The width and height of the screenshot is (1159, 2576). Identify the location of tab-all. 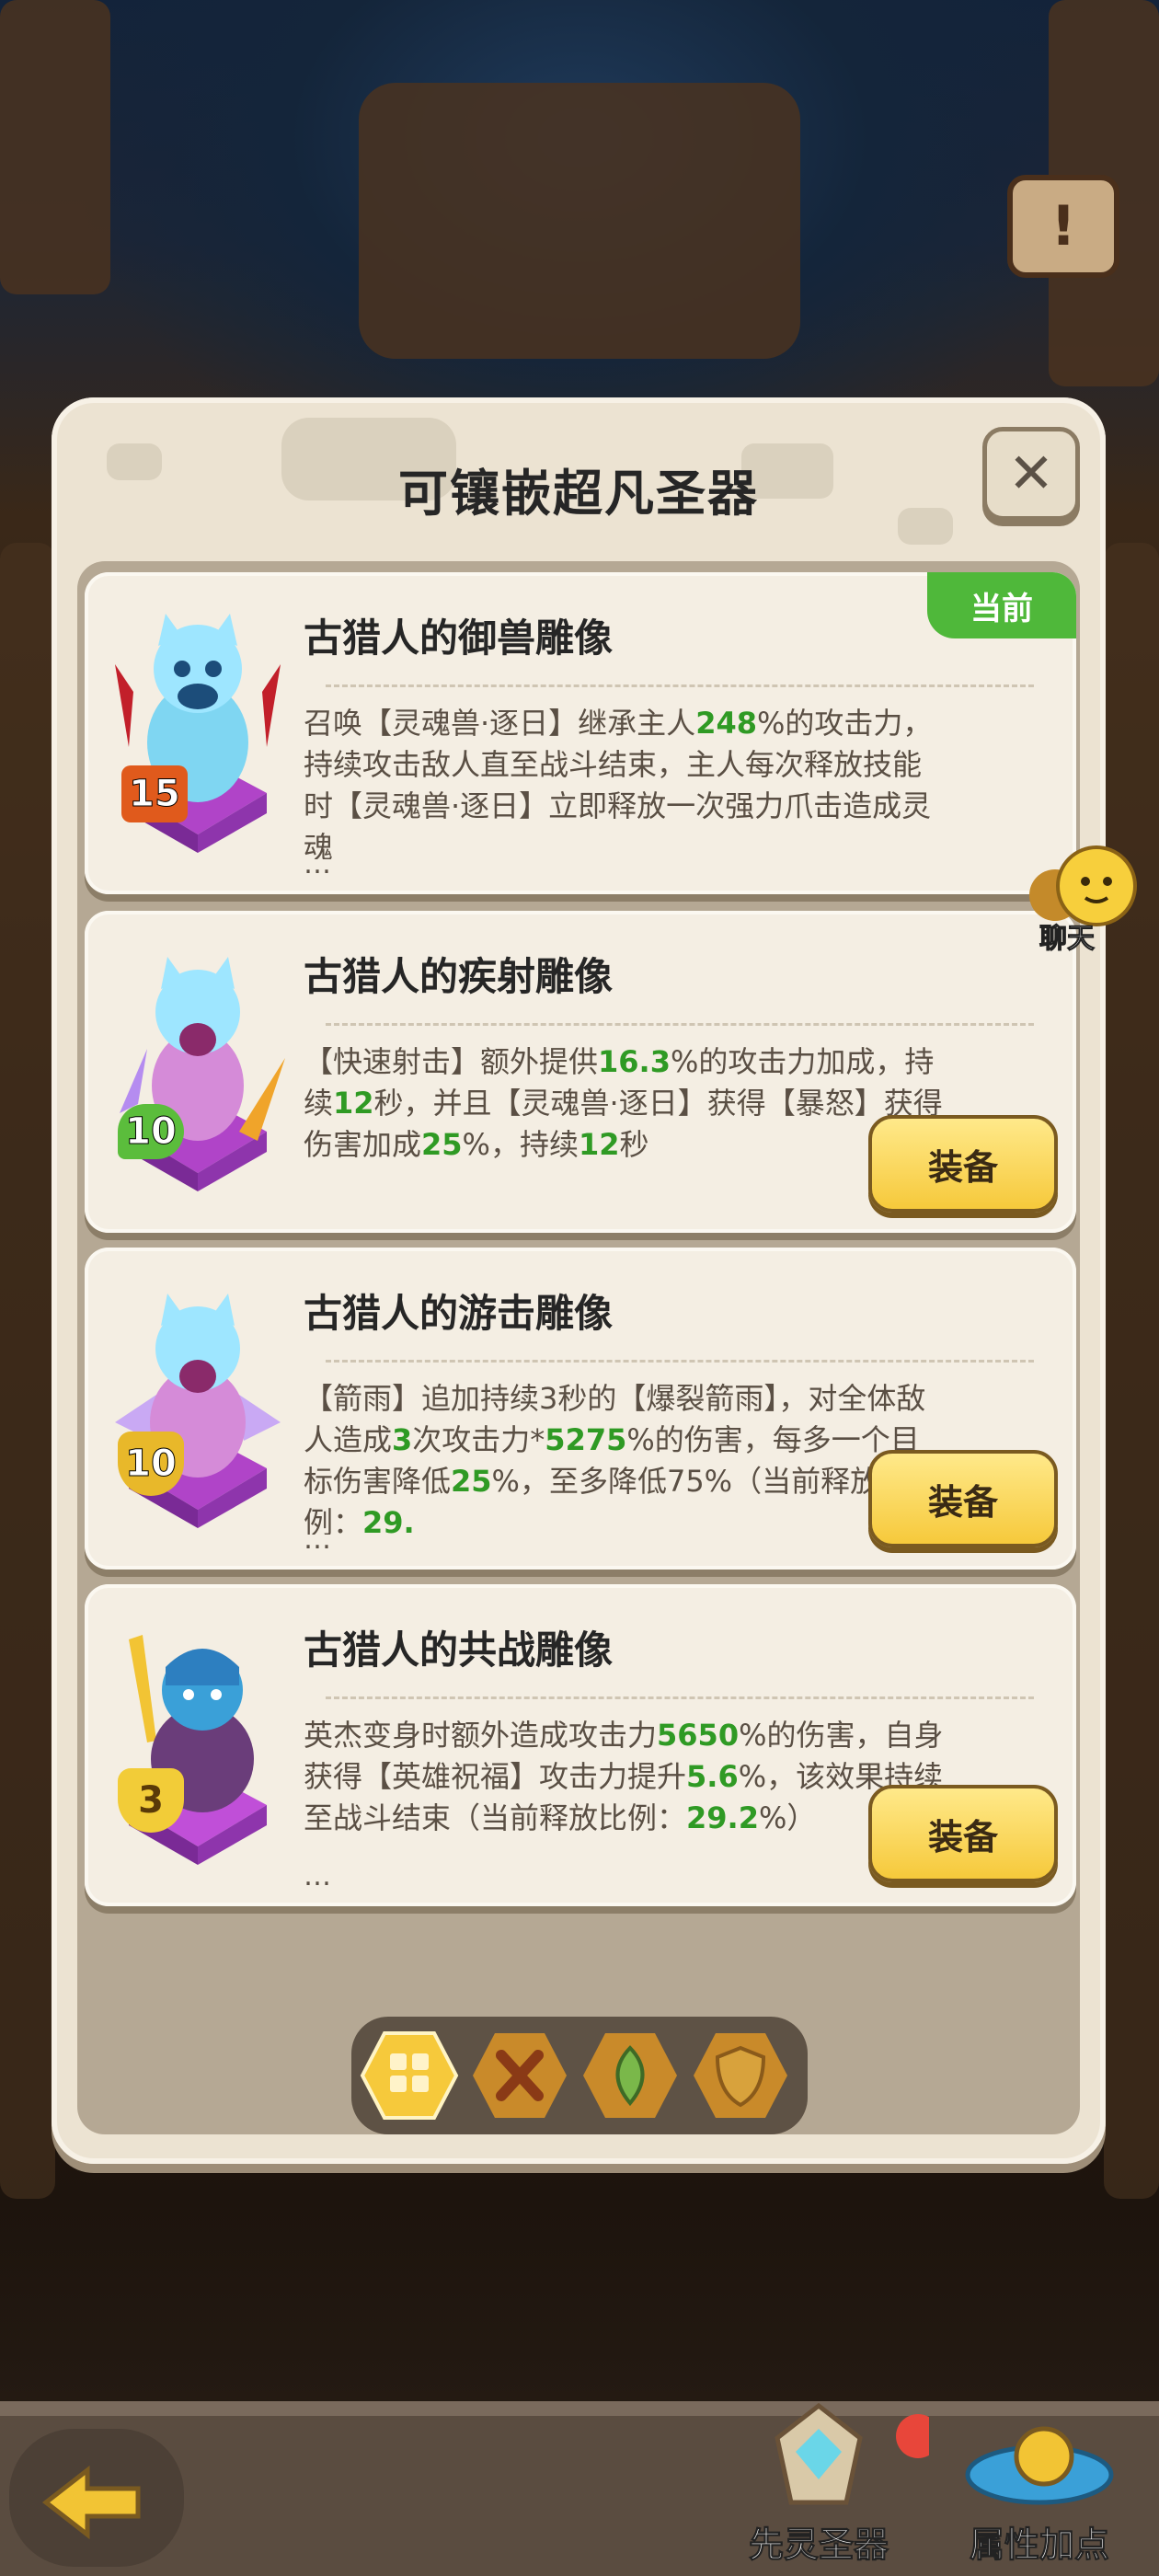
(409, 2075).